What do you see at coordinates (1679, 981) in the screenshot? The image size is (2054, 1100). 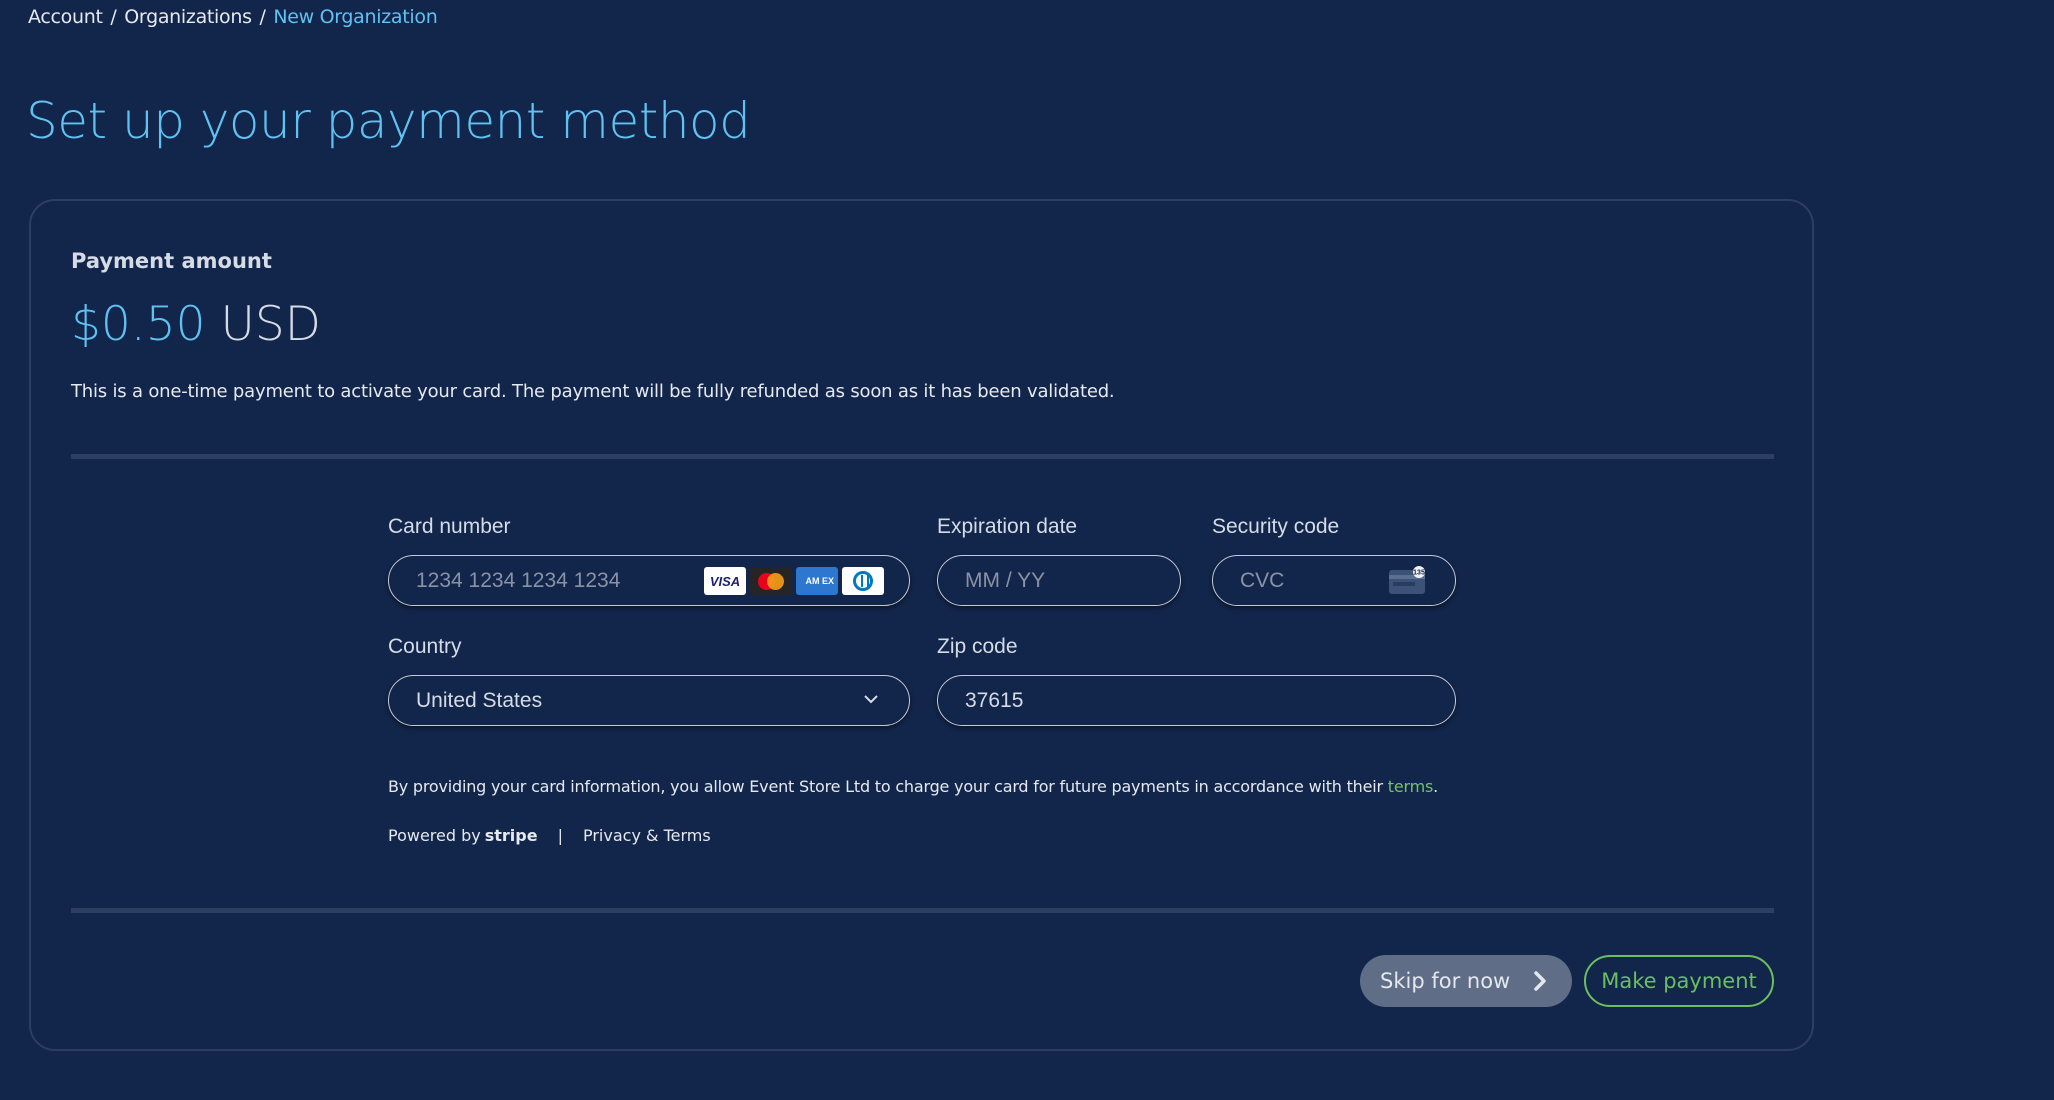 I see `make-payment-button: Make payment` at bounding box center [1679, 981].